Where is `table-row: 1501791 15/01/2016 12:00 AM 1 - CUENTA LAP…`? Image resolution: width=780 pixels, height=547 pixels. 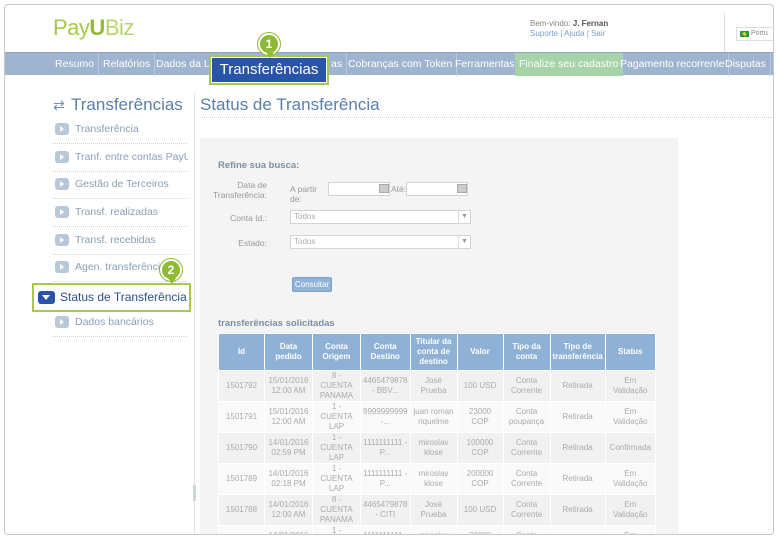
table-row: 1501791 15/01/2016 12:00 AM 1 - CUENTA LAP… is located at coordinates (437, 417).